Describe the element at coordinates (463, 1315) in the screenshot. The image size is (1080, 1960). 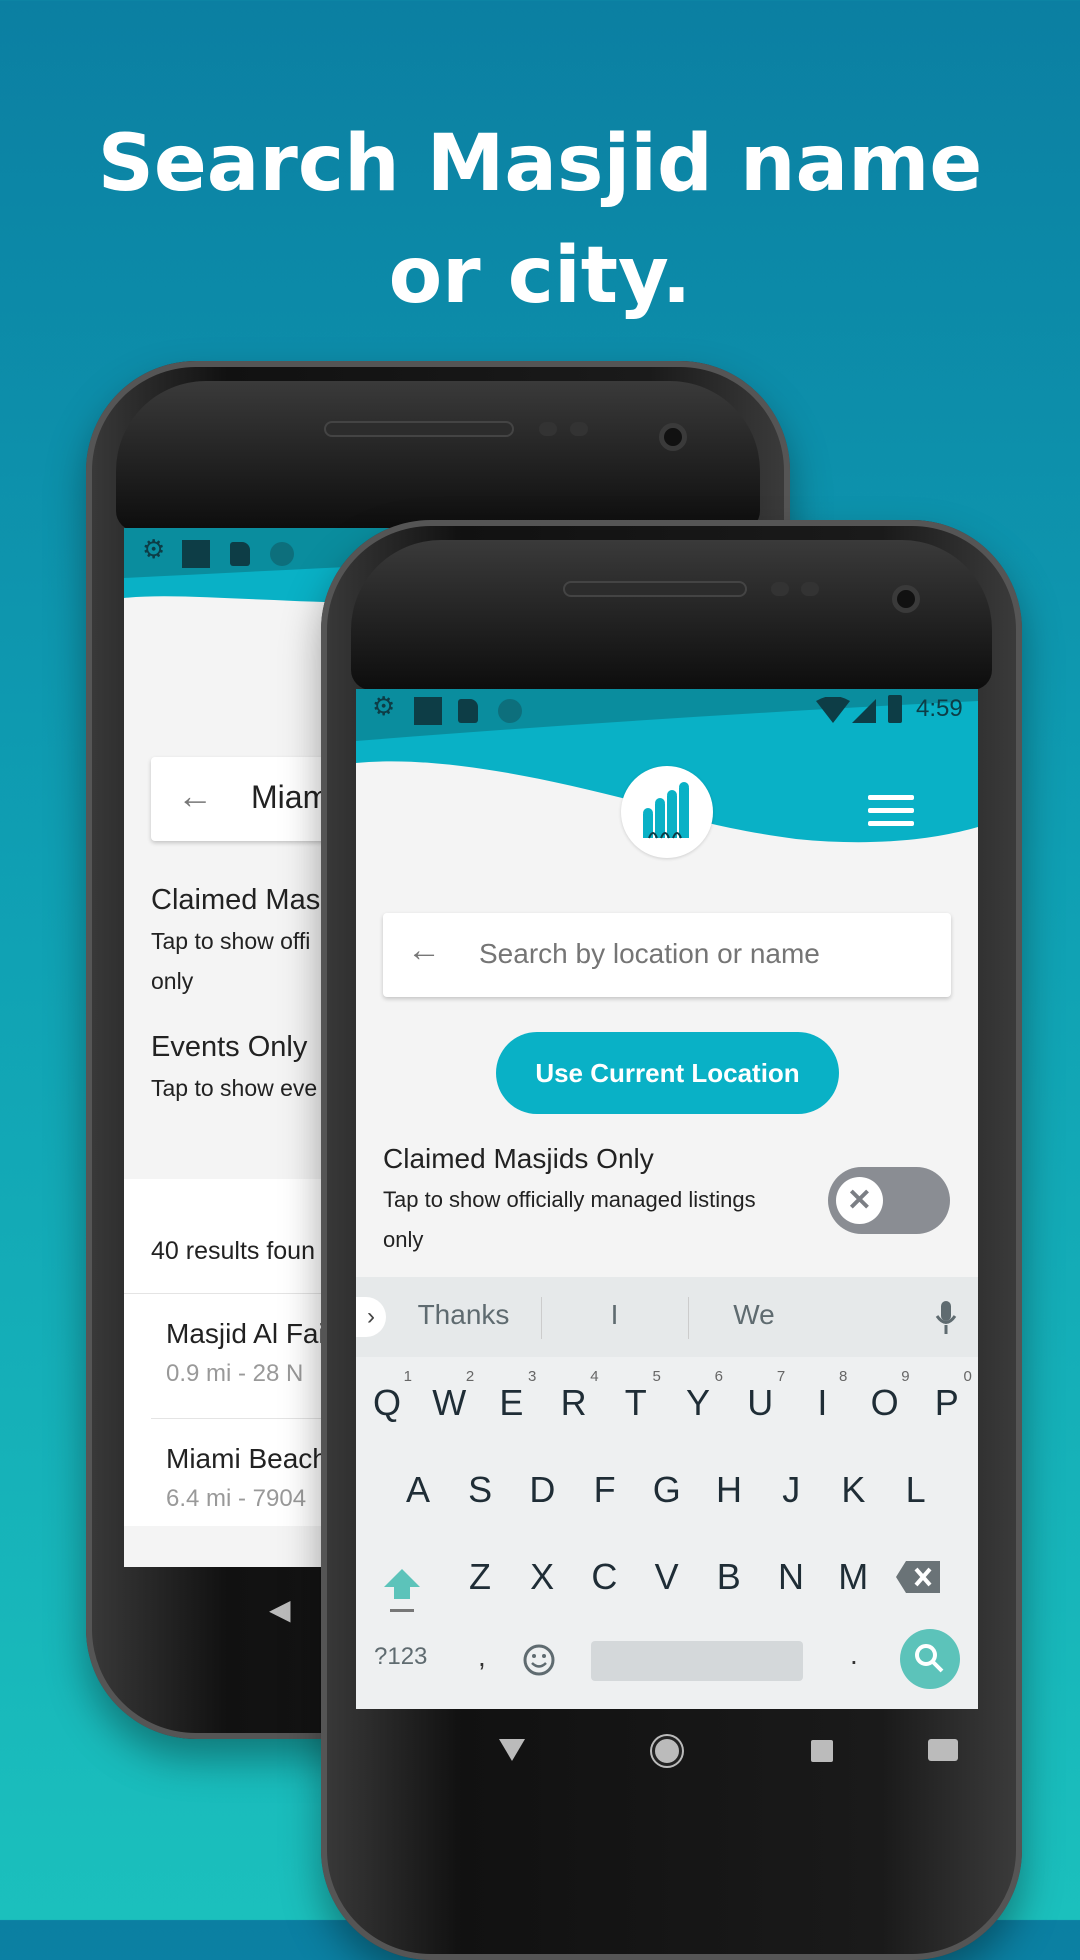
I see `suggestion: Thanks` at that location.